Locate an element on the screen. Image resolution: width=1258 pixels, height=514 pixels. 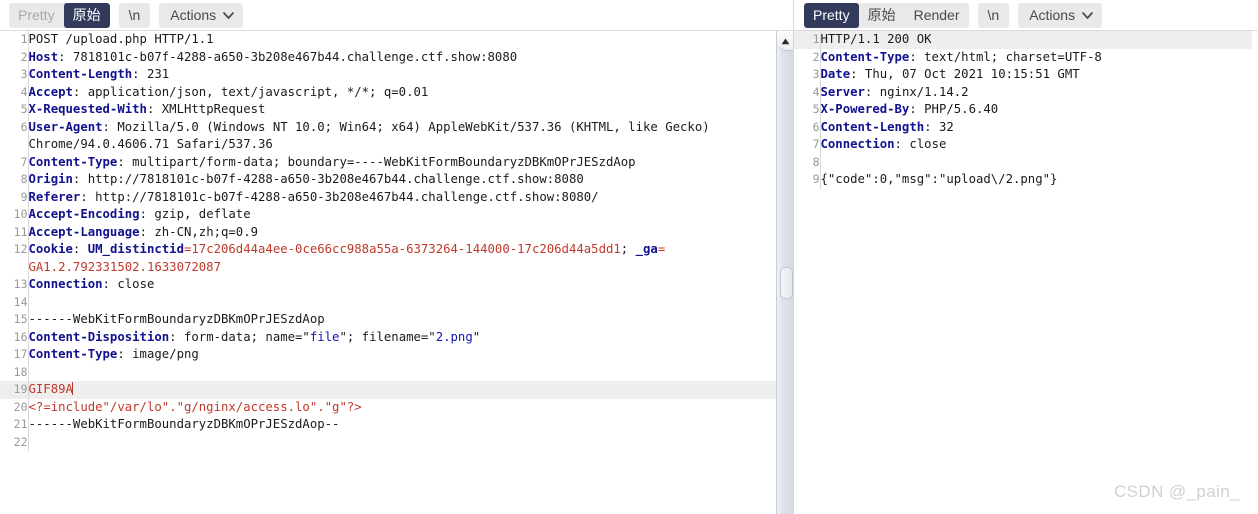
line-content: Accept-Language: zh-CN,zh;q=0.9 is located at coordinates (402, 232).